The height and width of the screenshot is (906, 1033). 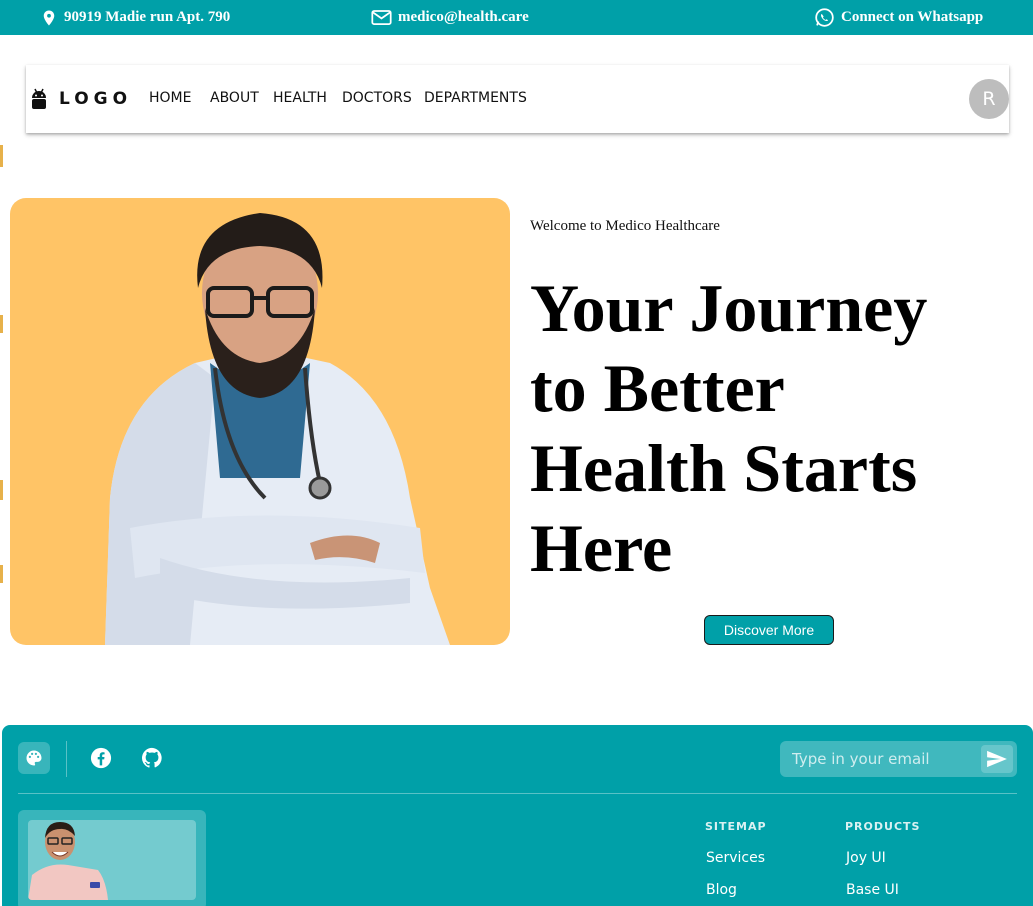 I want to click on android-logo-icon, so click(x=39, y=98).